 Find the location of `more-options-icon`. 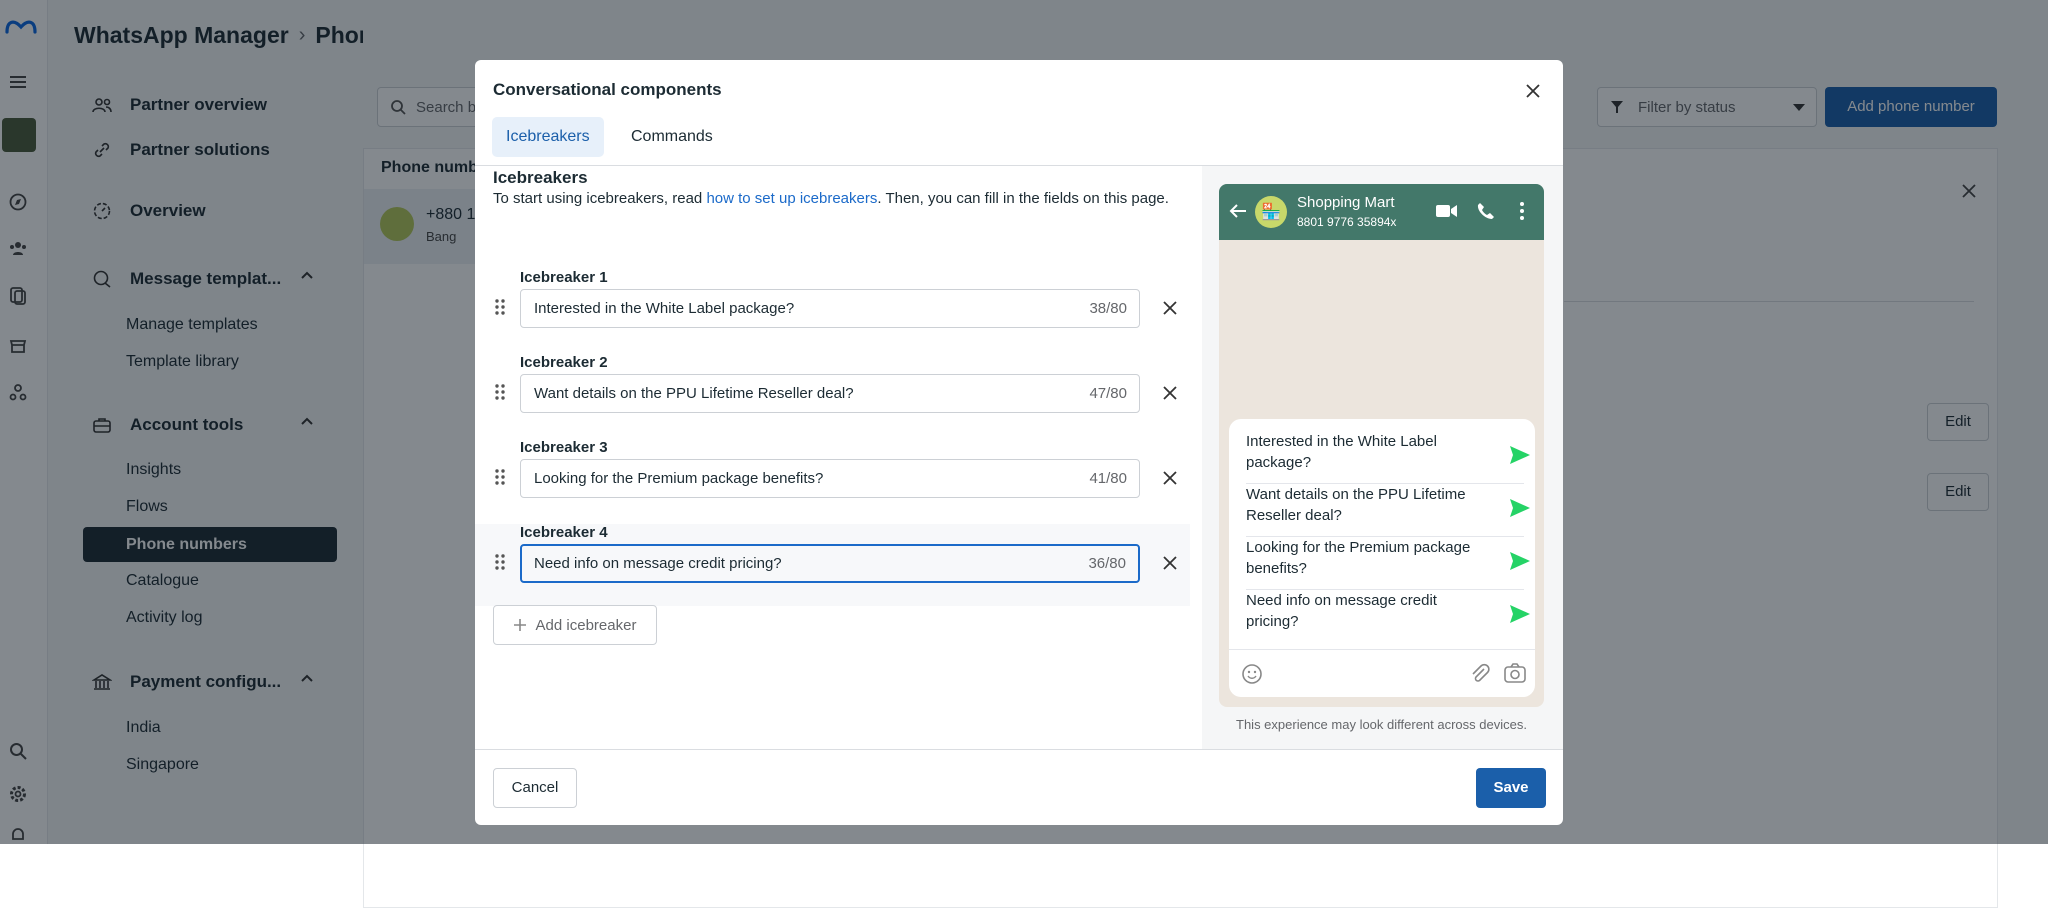

more-options-icon is located at coordinates (1522, 211).